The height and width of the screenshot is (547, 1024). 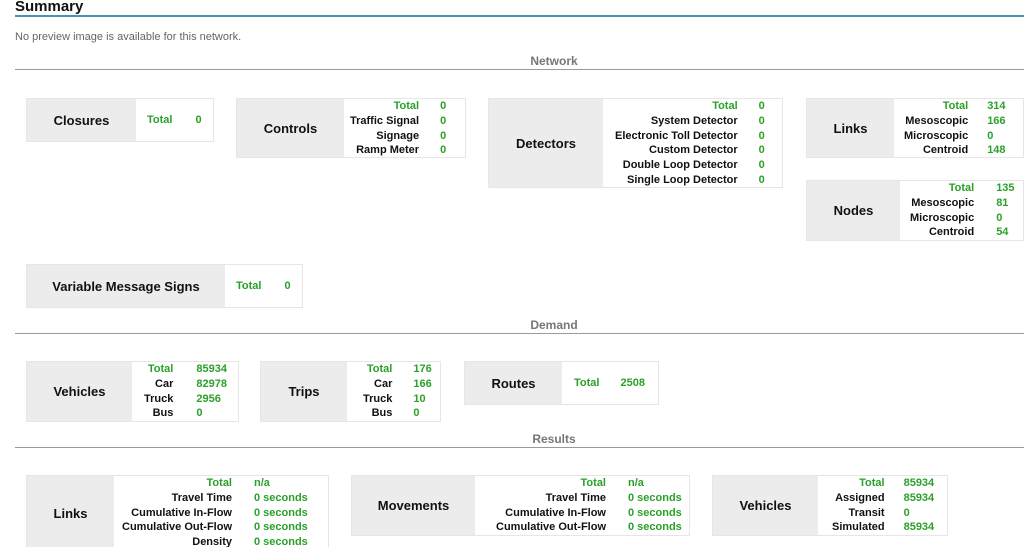 What do you see at coordinates (79, 391) in the screenshot?
I see `demand-vehicles-label: Vehicles` at bounding box center [79, 391].